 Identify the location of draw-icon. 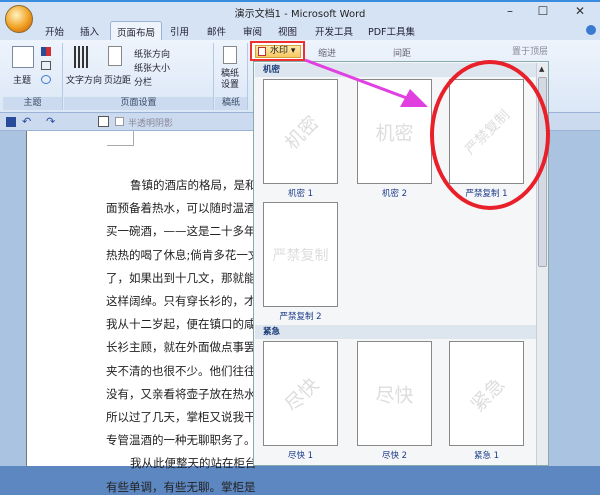
(103, 121).